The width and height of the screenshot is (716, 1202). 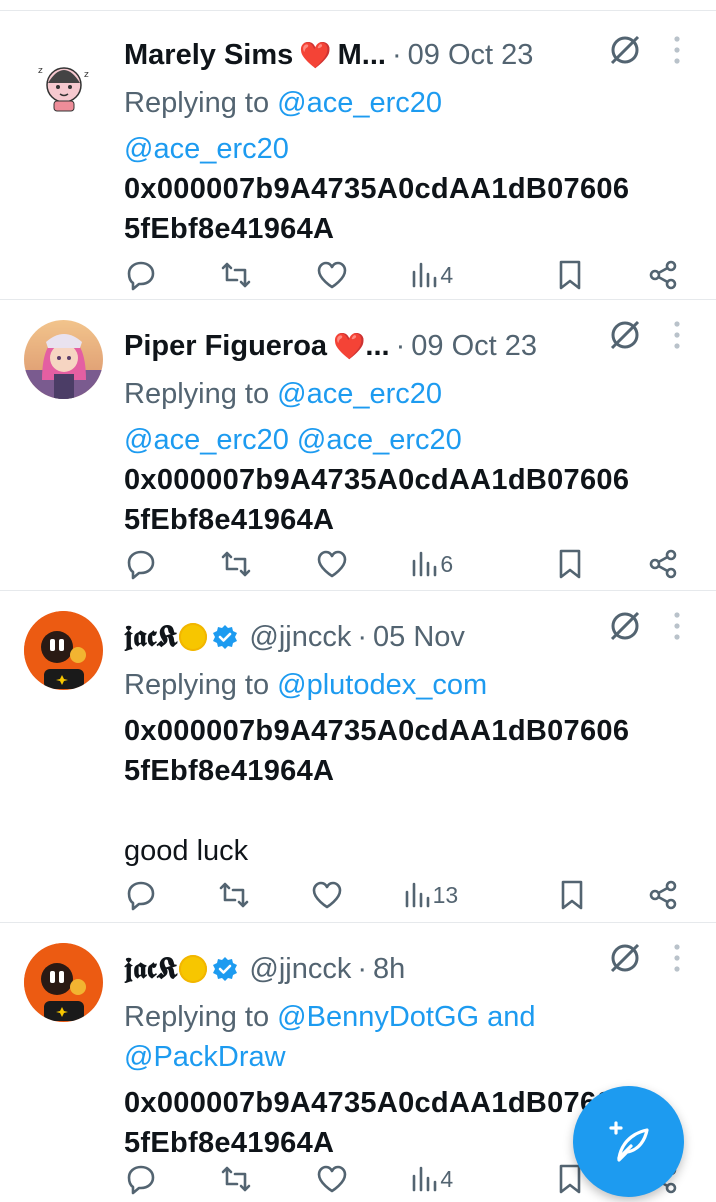 What do you see at coordinates (407, 55) in the screenshot?
I see `tweet-header: Marely Sims ❤️ M... · 09 Oct 23` at bounding box center [407, 55].